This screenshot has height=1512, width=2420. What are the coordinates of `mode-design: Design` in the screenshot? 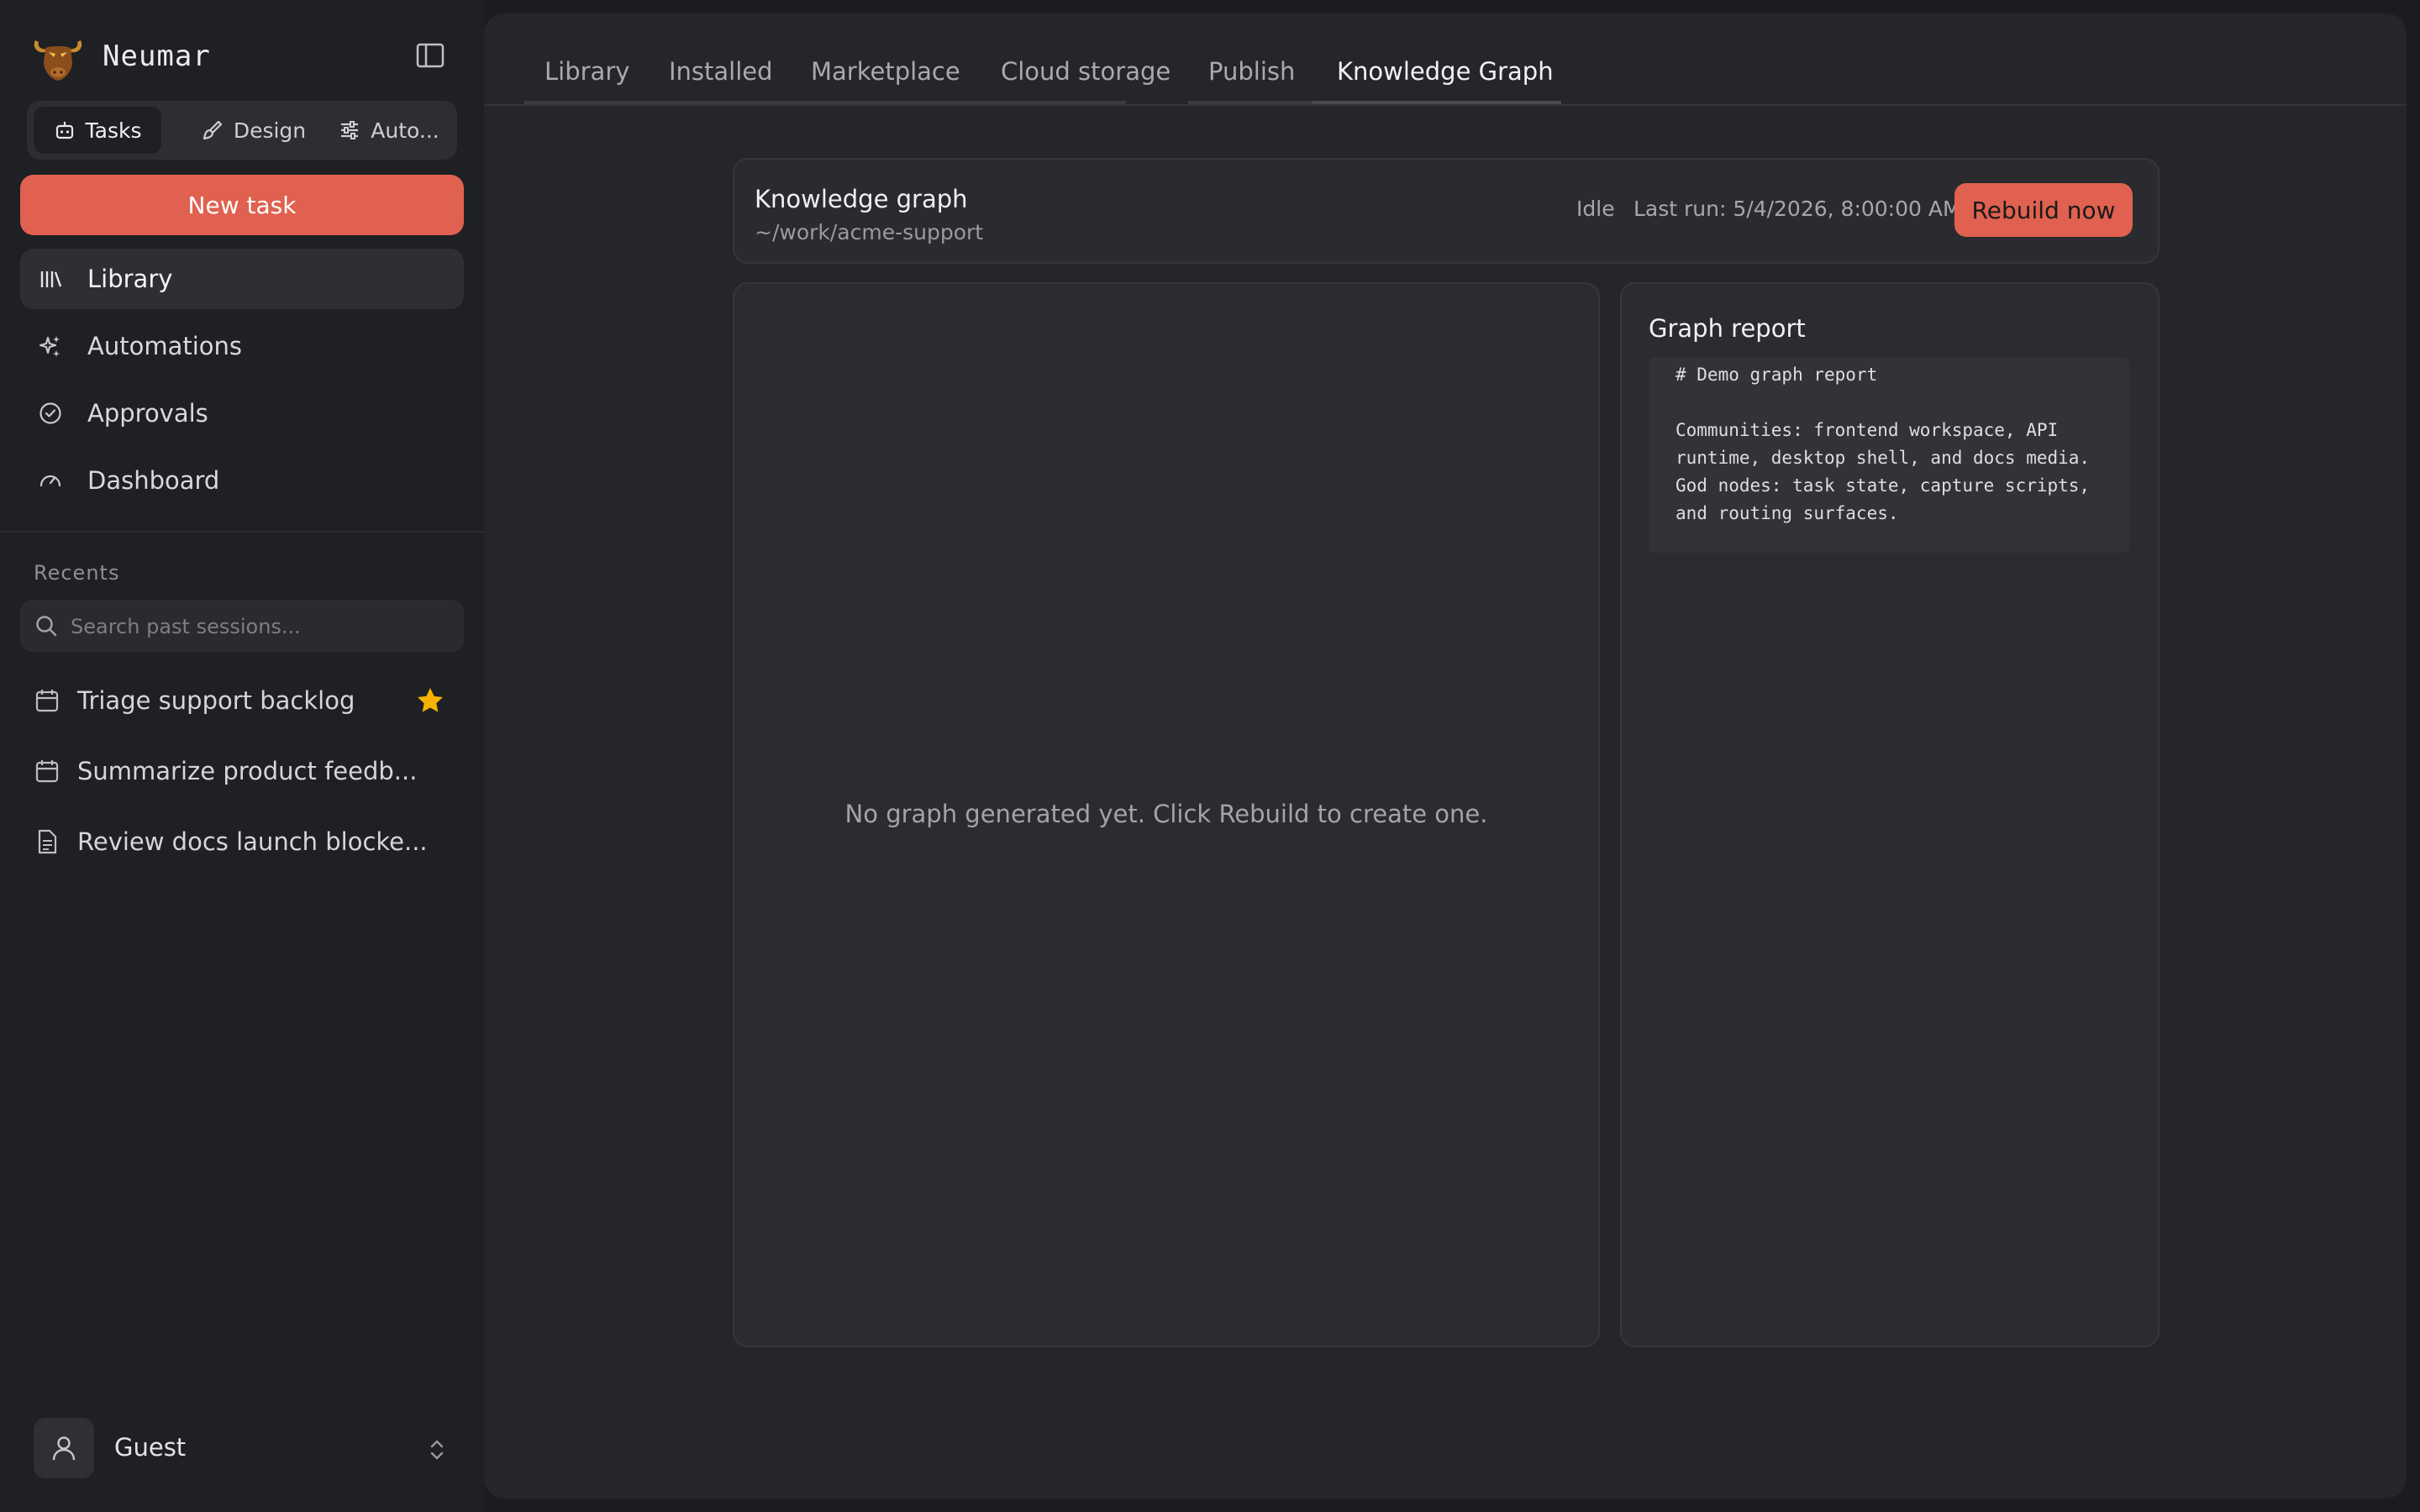 It's located at (254, 130).